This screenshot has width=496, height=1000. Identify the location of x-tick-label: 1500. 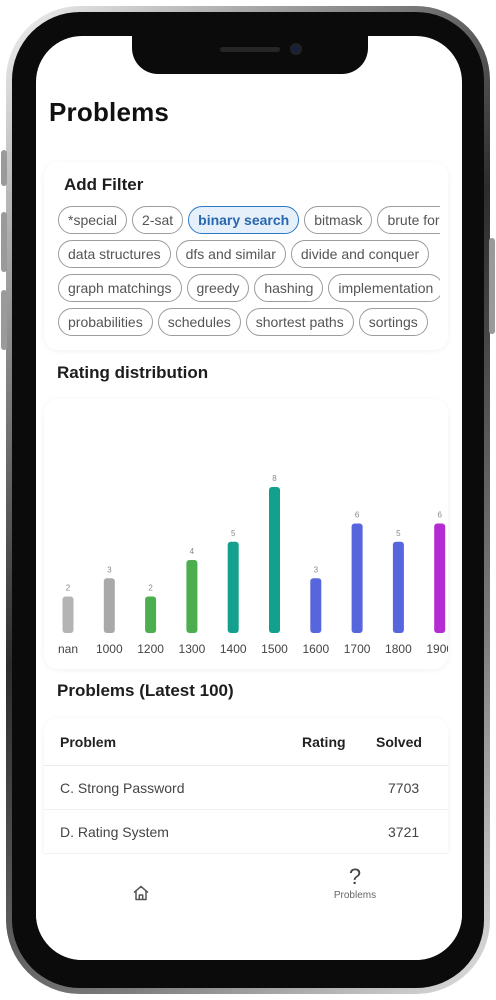
(274, 649).